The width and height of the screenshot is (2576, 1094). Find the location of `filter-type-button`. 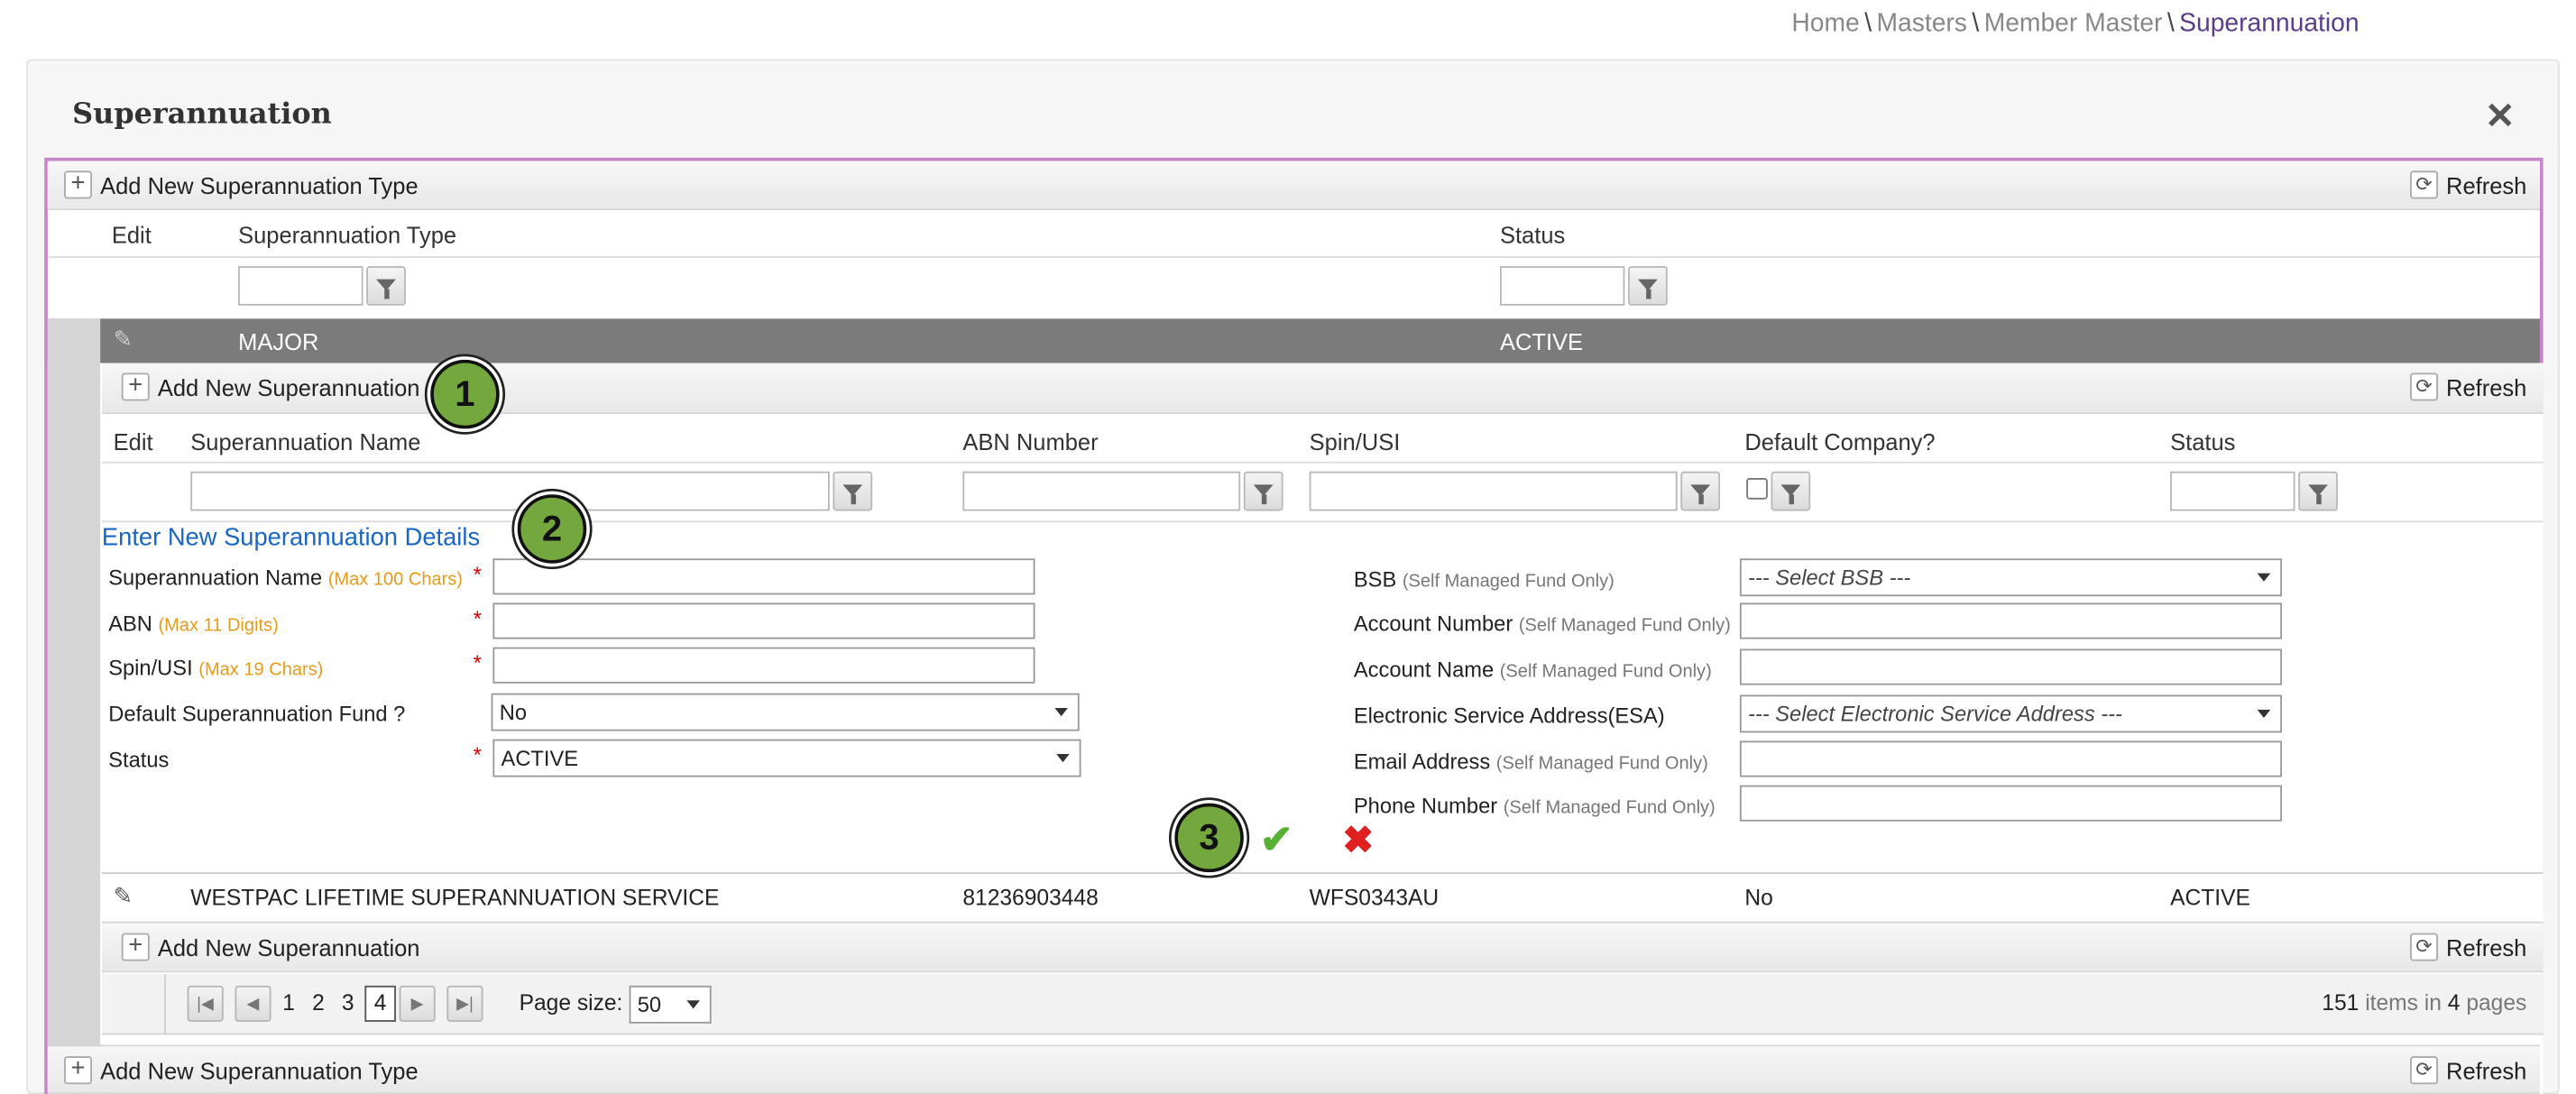

filter-type-button is located at coordinates (386, 286).